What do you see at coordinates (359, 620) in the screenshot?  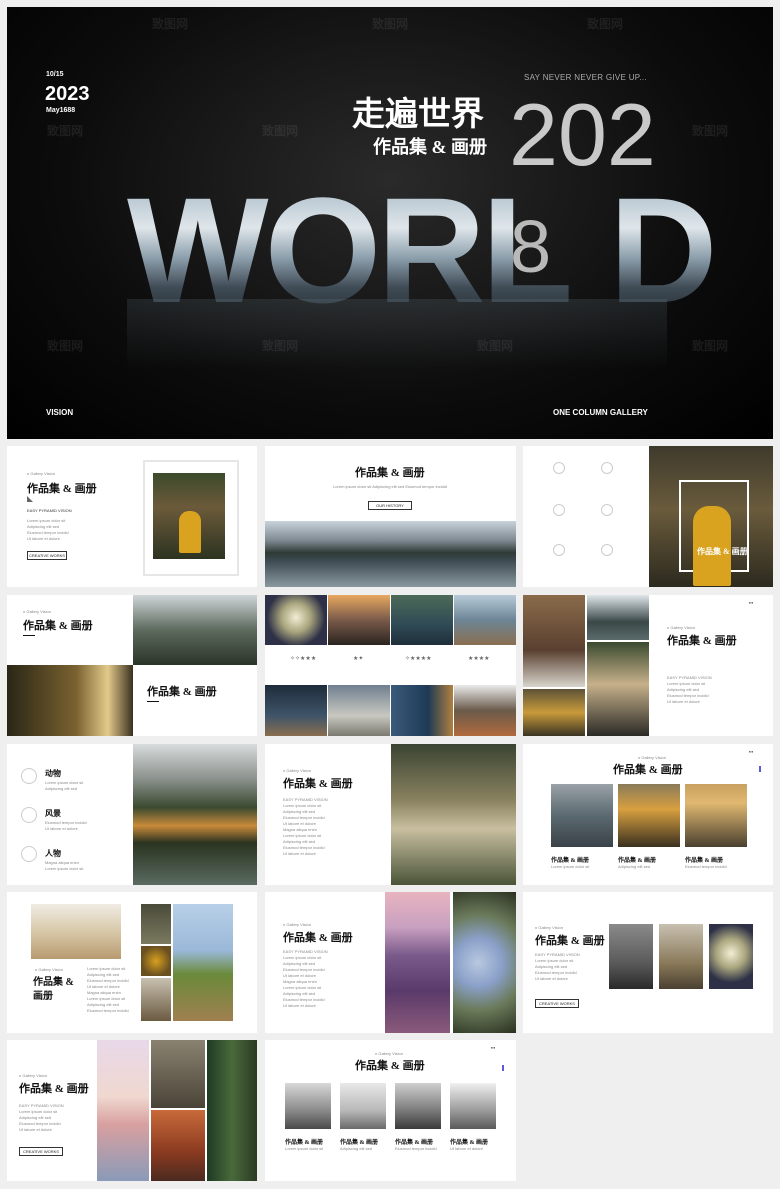 I see `photo-sunset-person` at bounding box center [359, 620].